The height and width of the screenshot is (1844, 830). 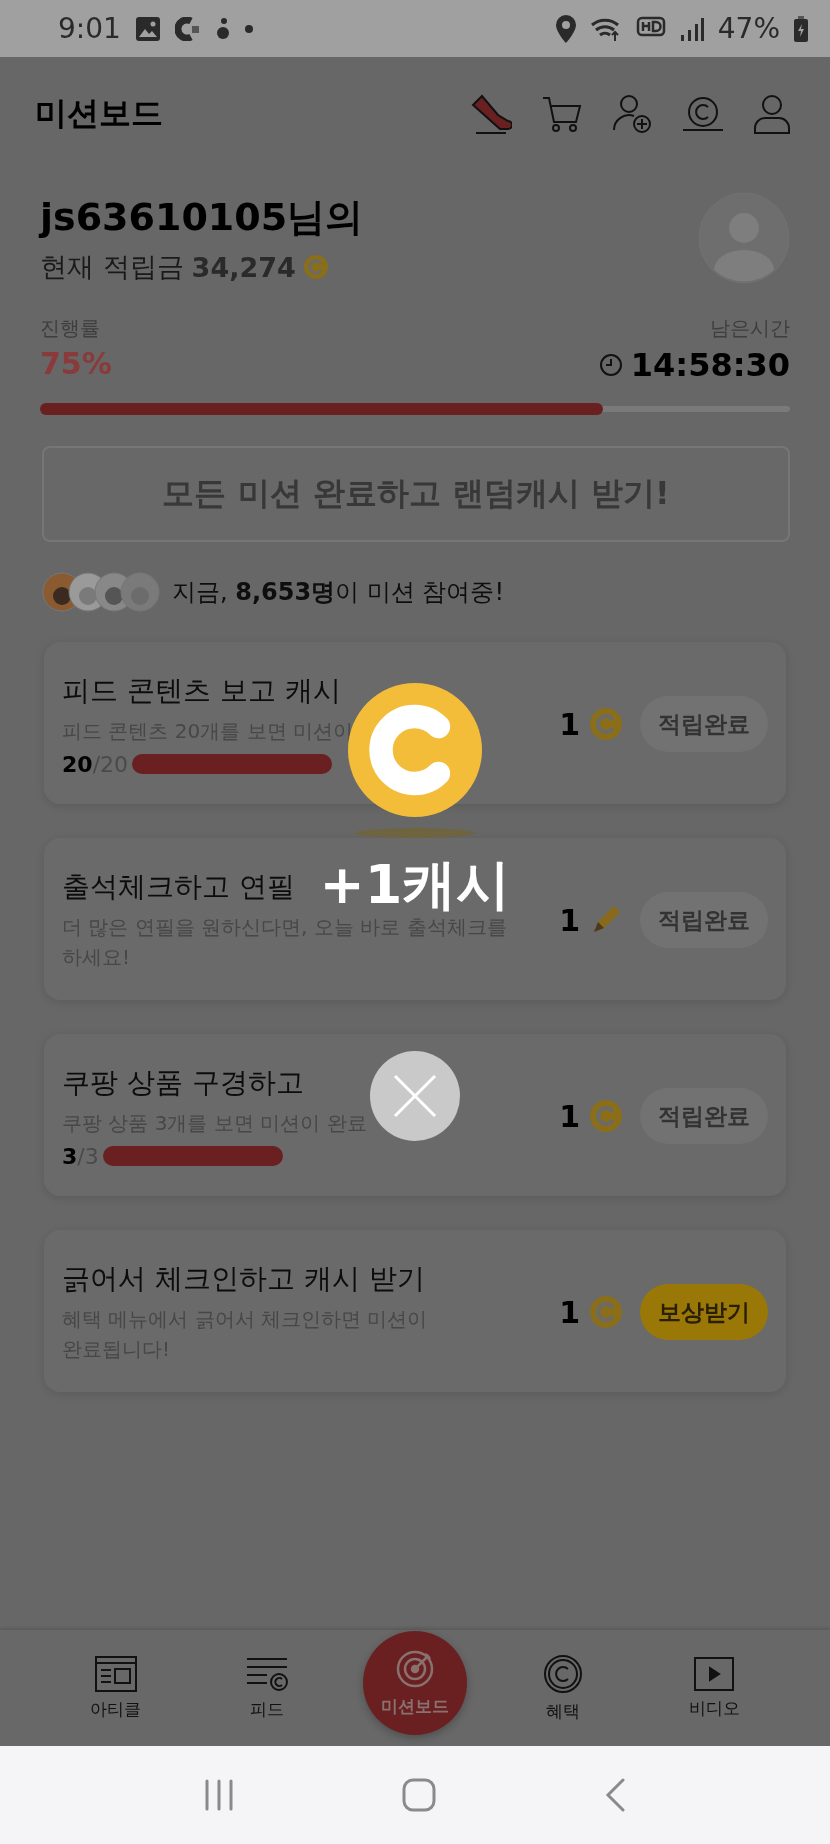 What do you see at coordinates (338, 592) in the screenshot?
I see `participants-text: 지금, 8,653명이 미션 참여중!` at bounding box center [338, 592].